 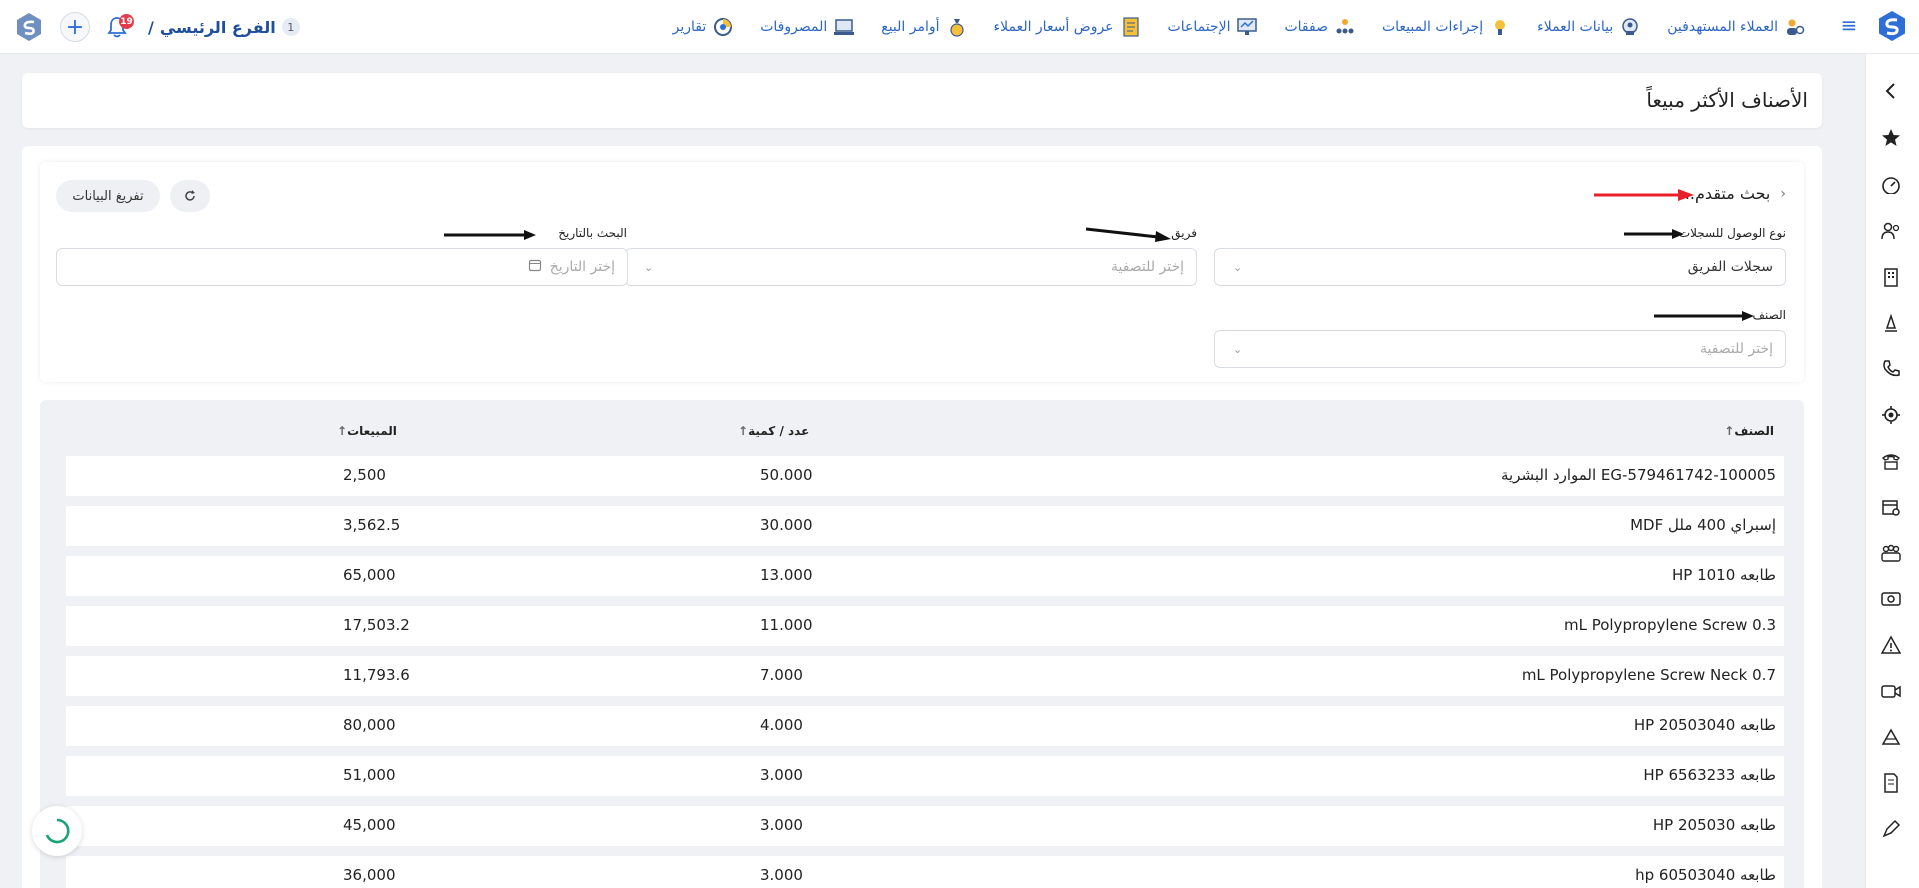 What do you see at coordinates (1648, 675) in the screenshot?
I see `cell-item: mL Polypropylene Screw Neck 0.7` at bounding box center [1648, 675].